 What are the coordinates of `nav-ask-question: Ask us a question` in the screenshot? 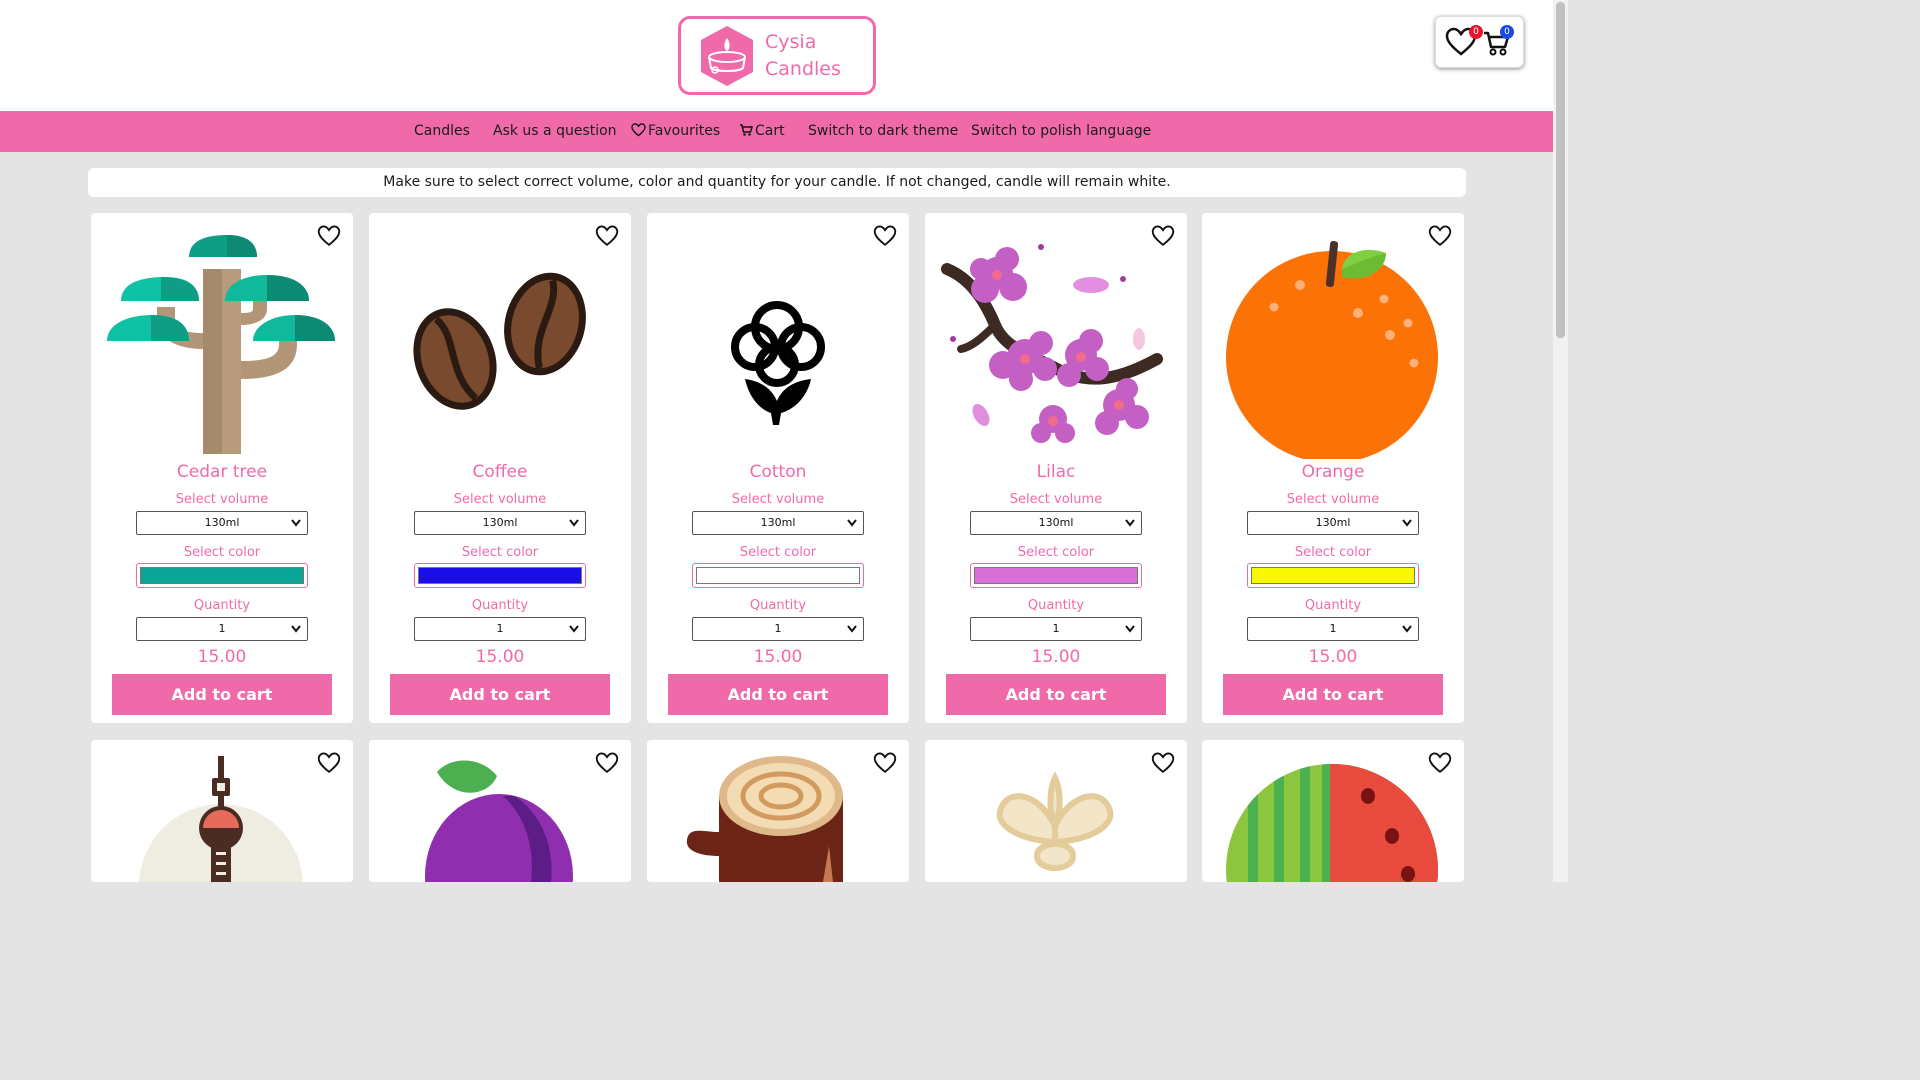 It's located at (555, 131).